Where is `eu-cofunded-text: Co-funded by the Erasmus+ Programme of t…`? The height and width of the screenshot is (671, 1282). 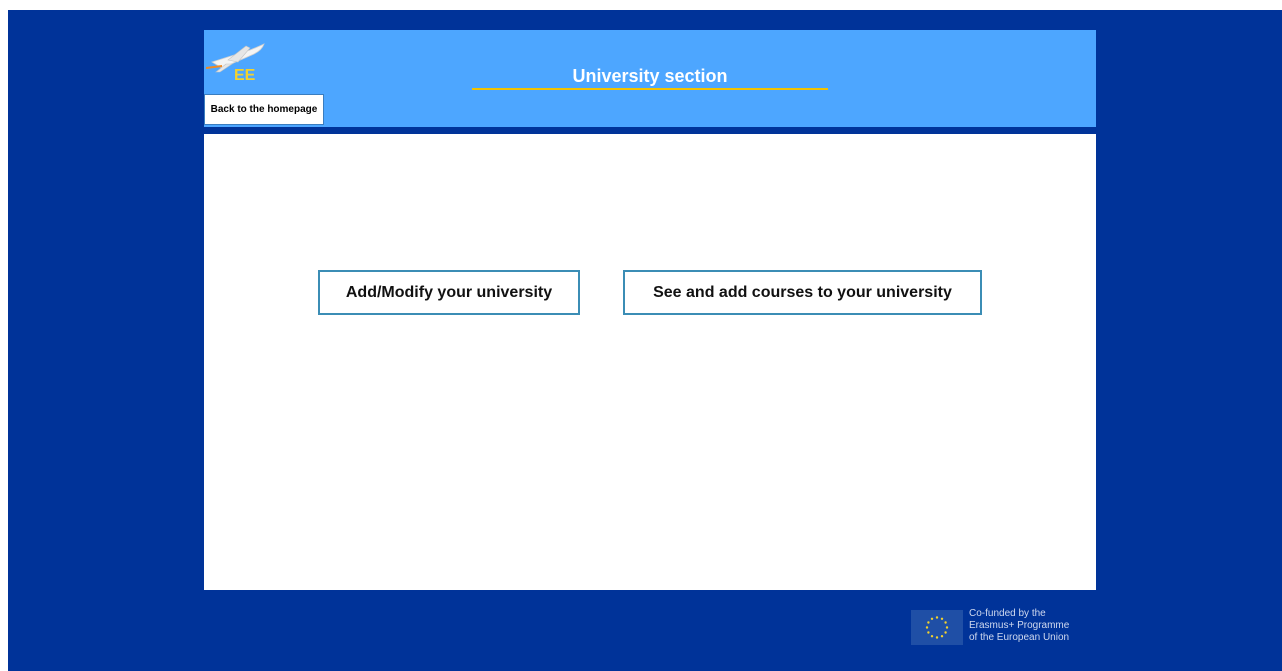 eu-cofunded-text: Co-funded by the Erasmus+ Programme of t… is located at coordinates (1019, 626).